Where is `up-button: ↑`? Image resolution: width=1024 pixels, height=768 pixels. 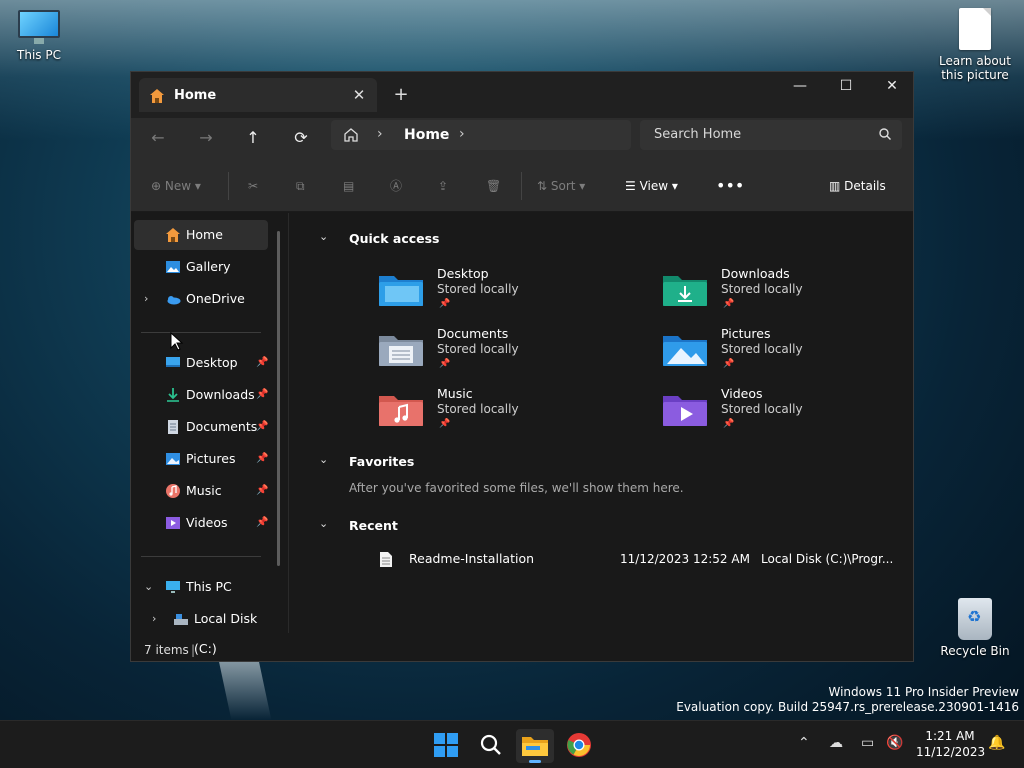
up-button: ↑ is located at coordinates (253, 138).